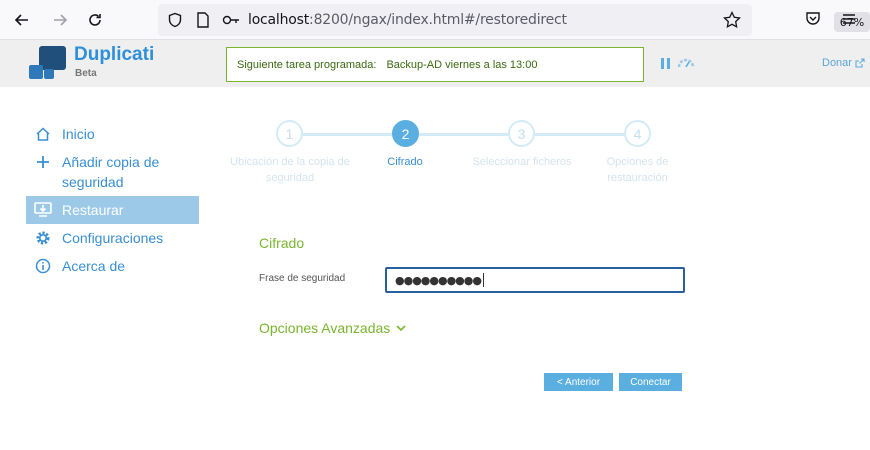 This screenshot has height=450, width=870. I want to click on schedule-value: Backup-AD viernes a las 13:00, so click(462, 64).